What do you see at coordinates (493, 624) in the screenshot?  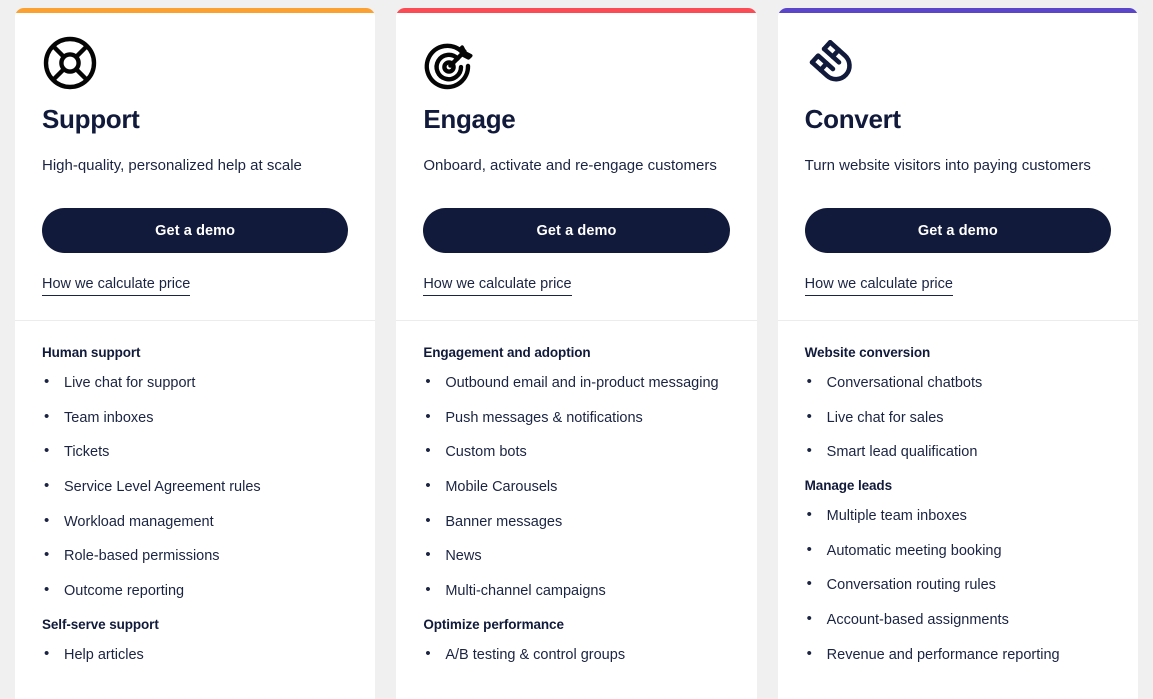 I see `feature-group-title: Optimize performance` at bounding box center [493, 624].